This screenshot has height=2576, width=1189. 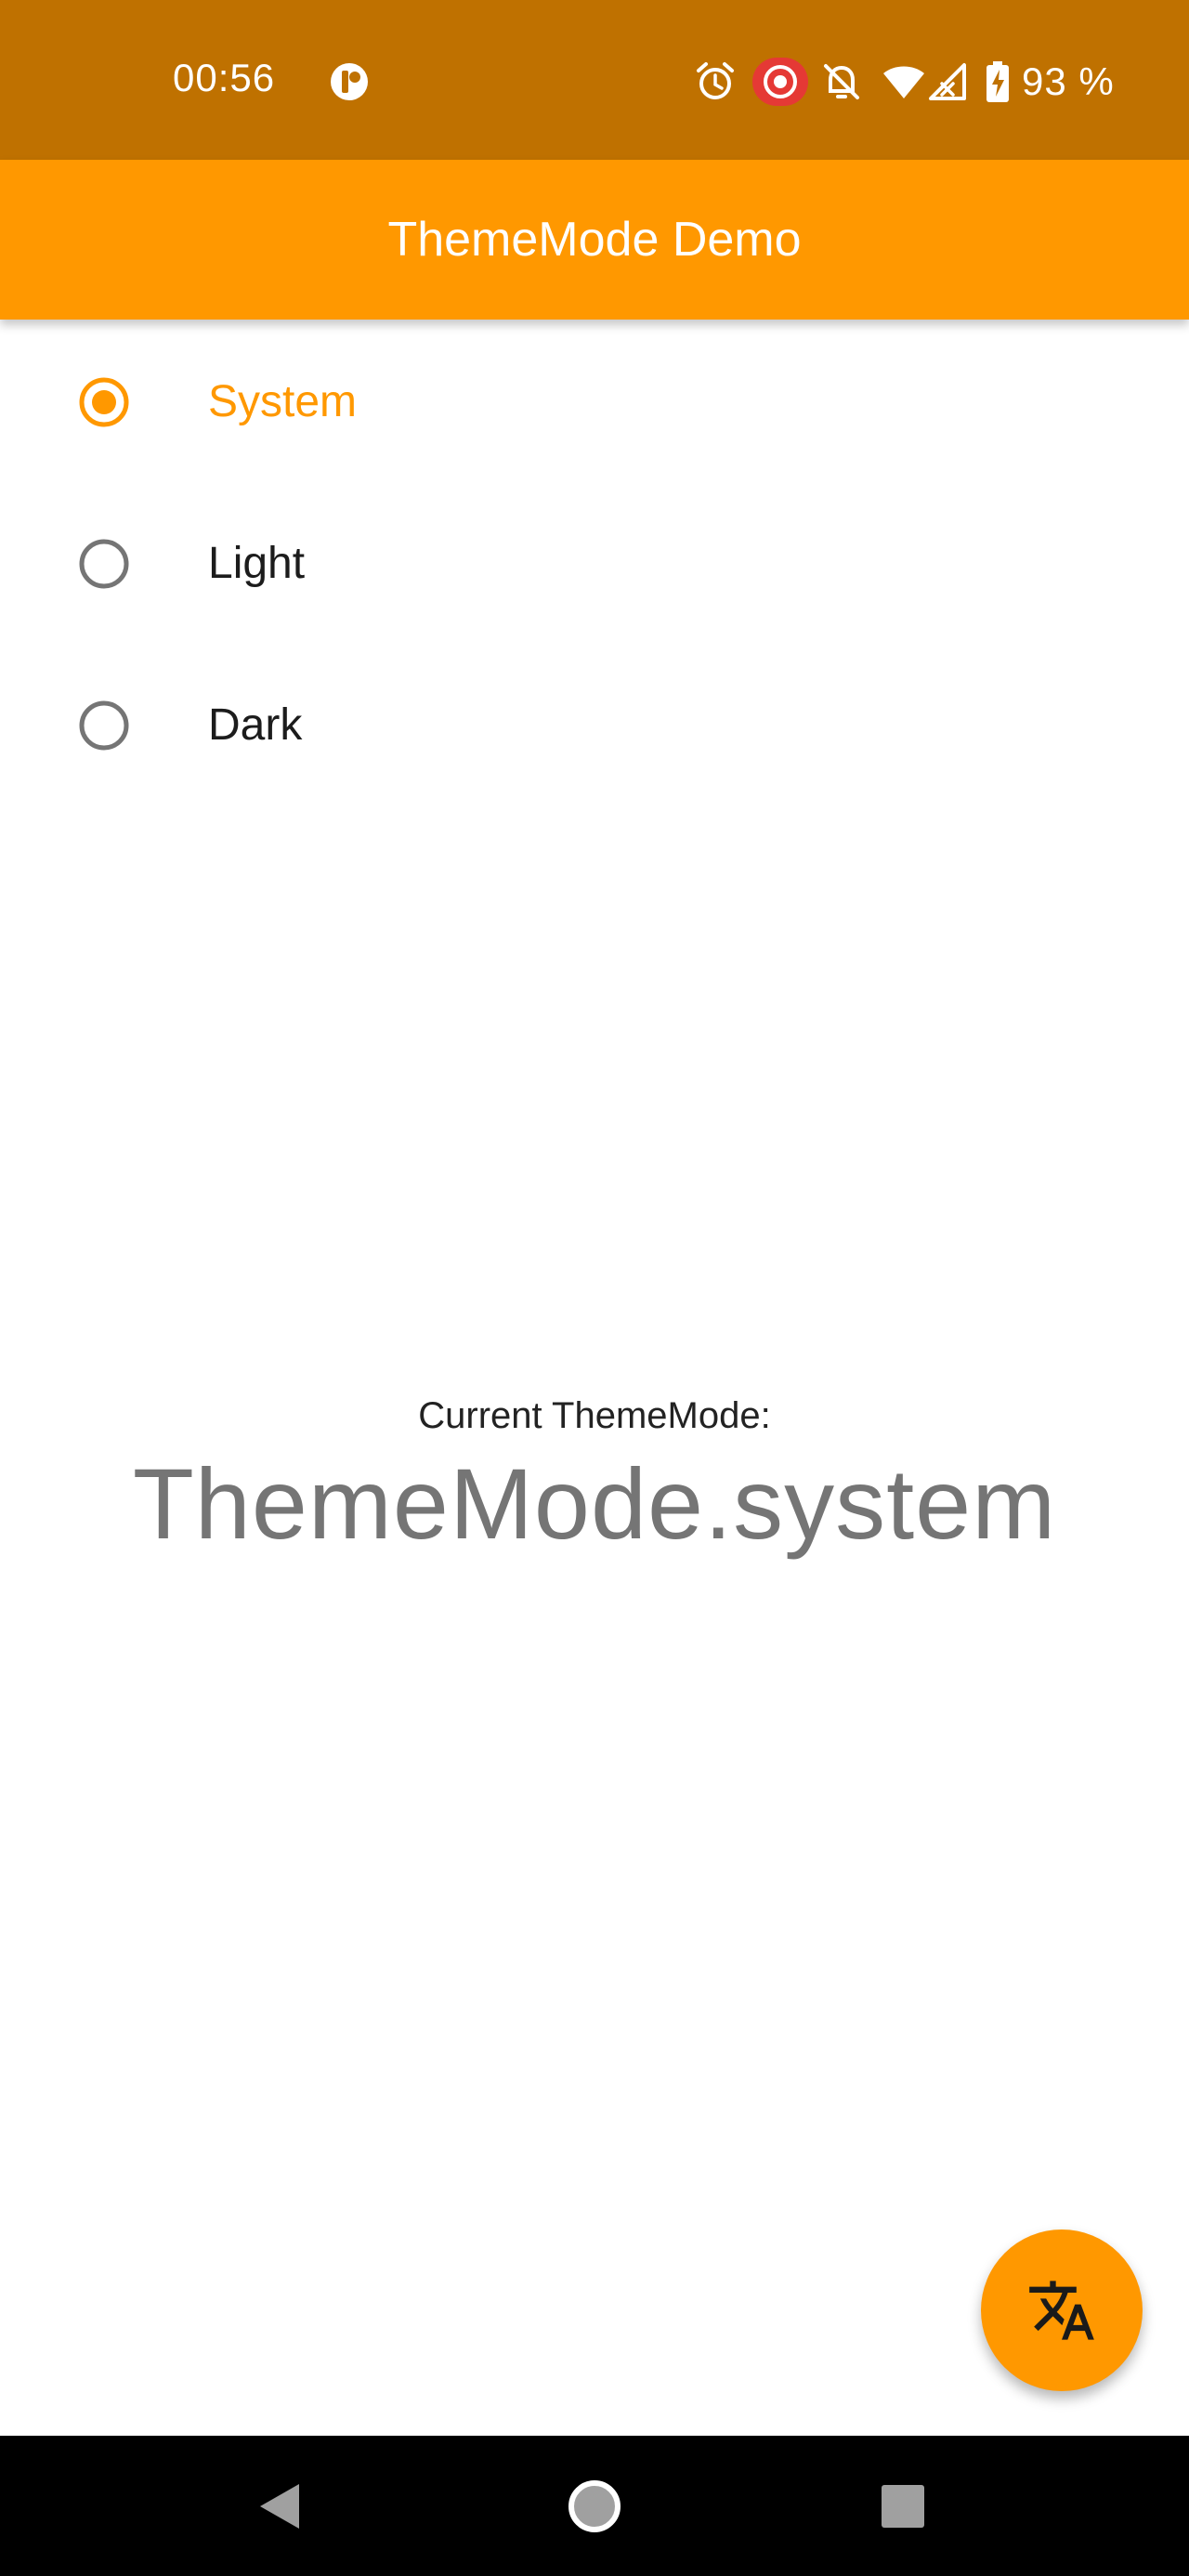 I want to click on page-title: ThemeMode Demo, so click(x=594, y=240).